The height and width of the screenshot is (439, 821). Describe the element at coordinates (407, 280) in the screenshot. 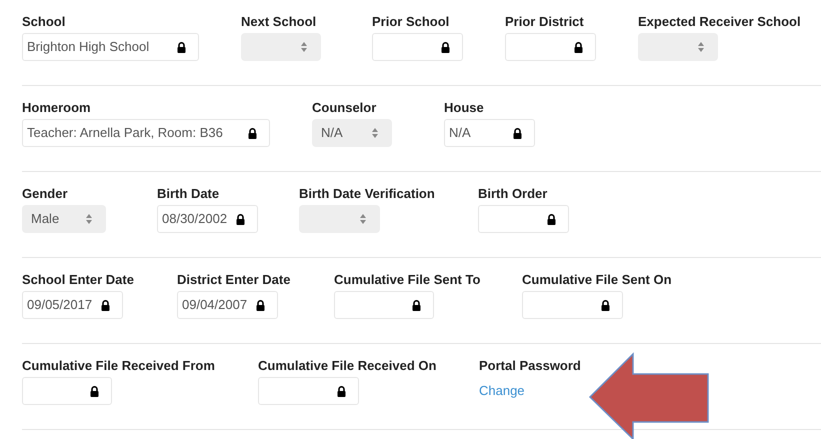

I see `field-label: Cumulative File Sent To` at that location.